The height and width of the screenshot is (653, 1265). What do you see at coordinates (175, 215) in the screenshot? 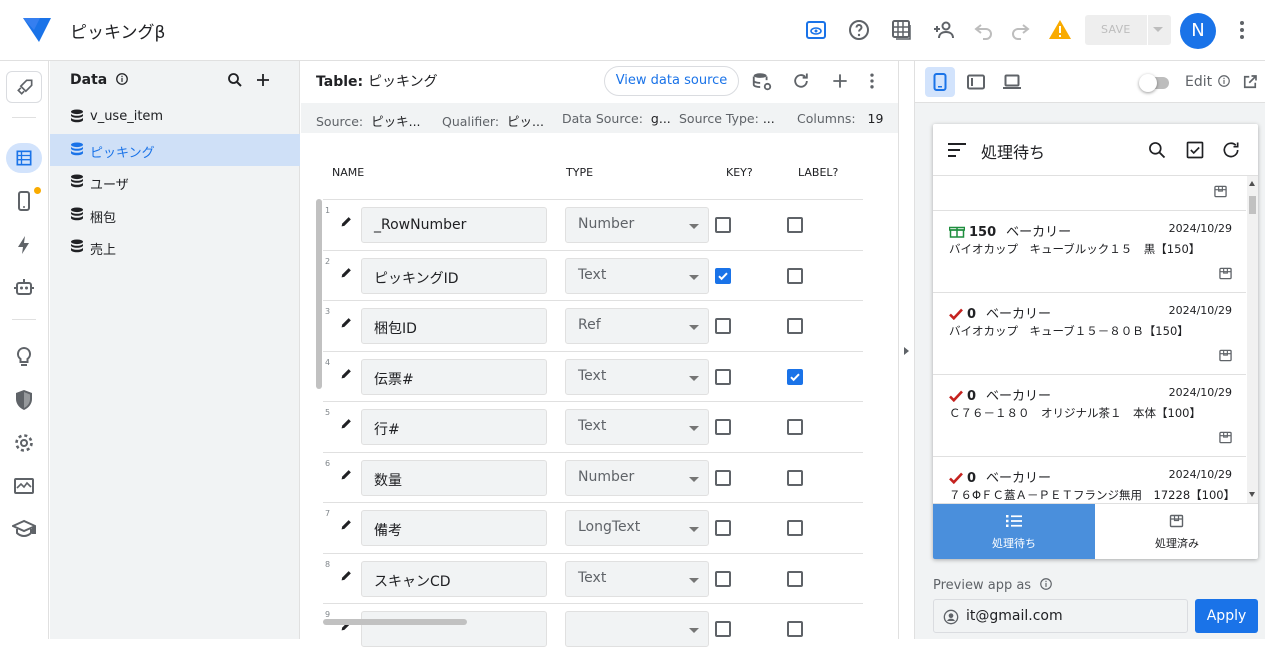
I see `table-list-item: 梱包` at bounding box center [175, 215].